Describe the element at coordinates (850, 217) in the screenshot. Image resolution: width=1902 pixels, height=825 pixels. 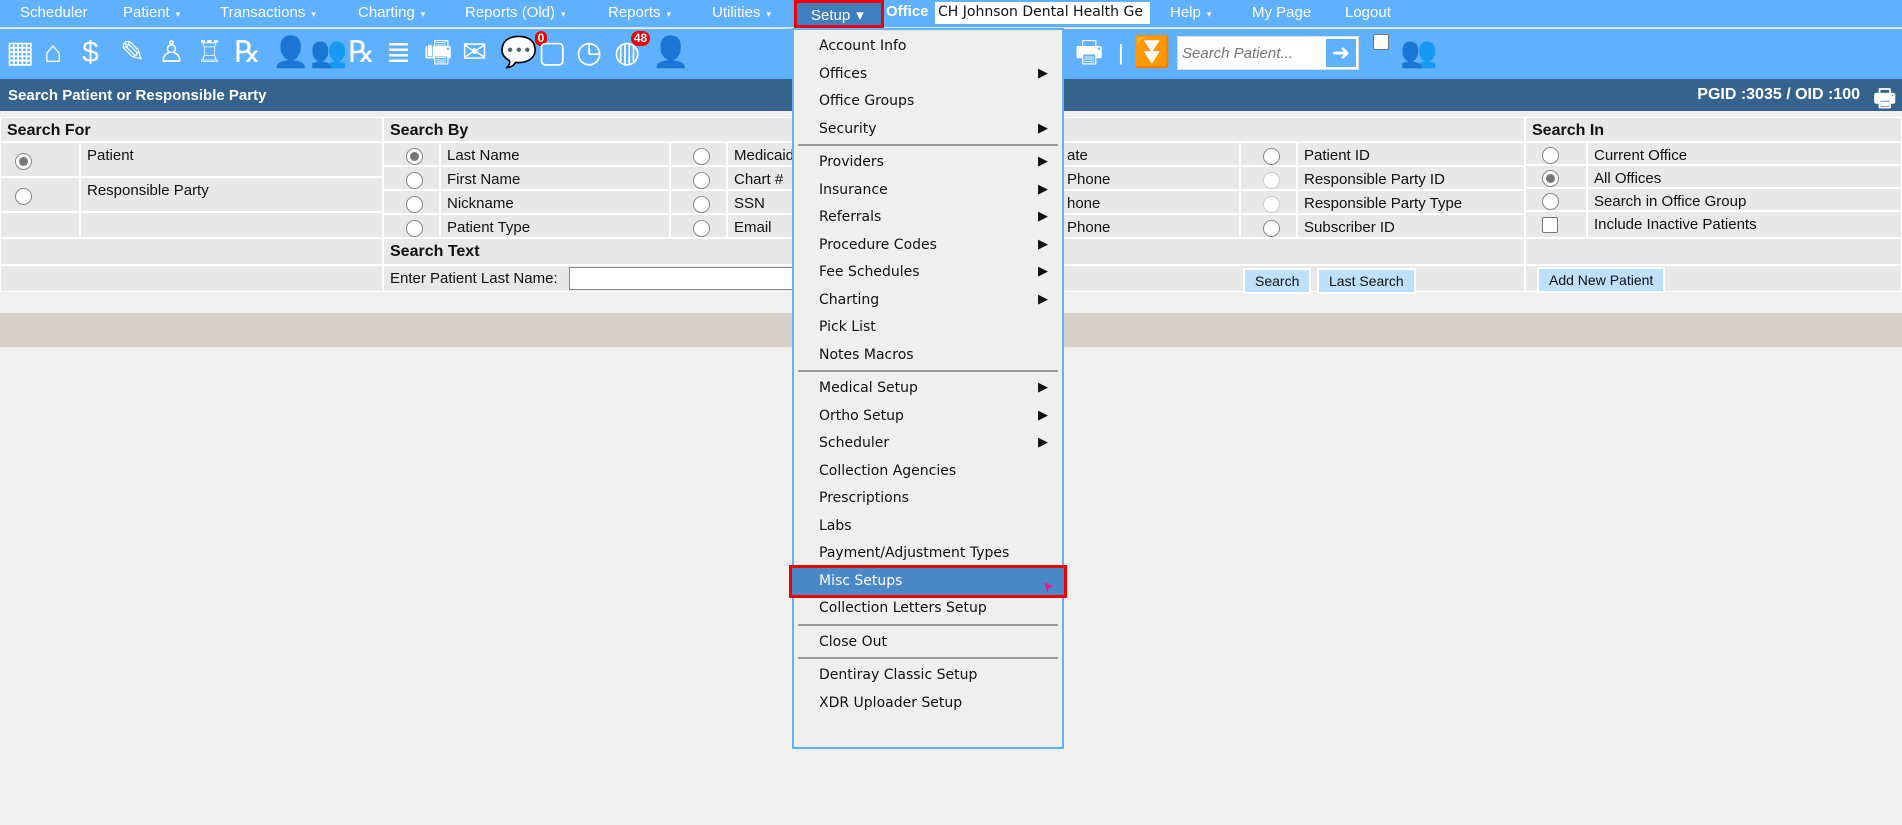
I see `menu-item-label: Referrals` at that location.